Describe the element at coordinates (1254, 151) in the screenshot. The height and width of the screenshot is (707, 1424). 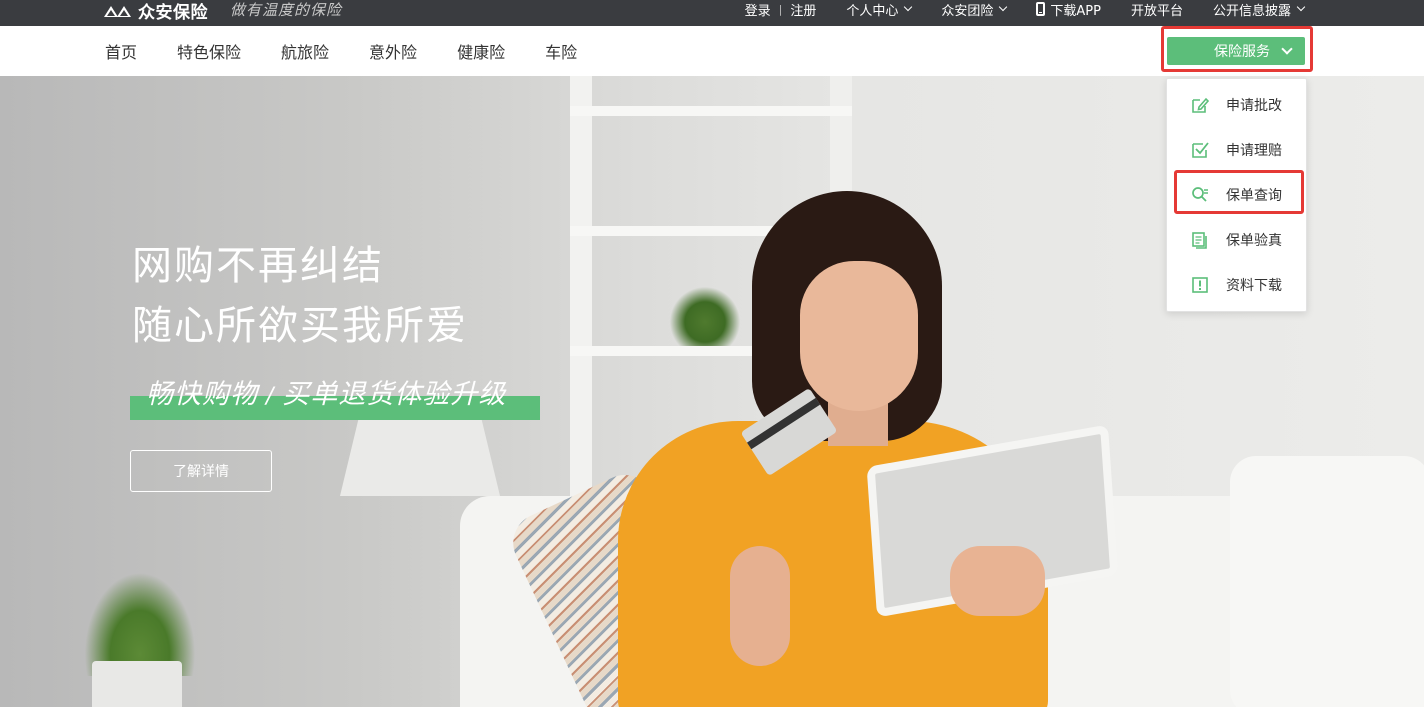
I see `menu-item-label: 申请理赔` at that location.